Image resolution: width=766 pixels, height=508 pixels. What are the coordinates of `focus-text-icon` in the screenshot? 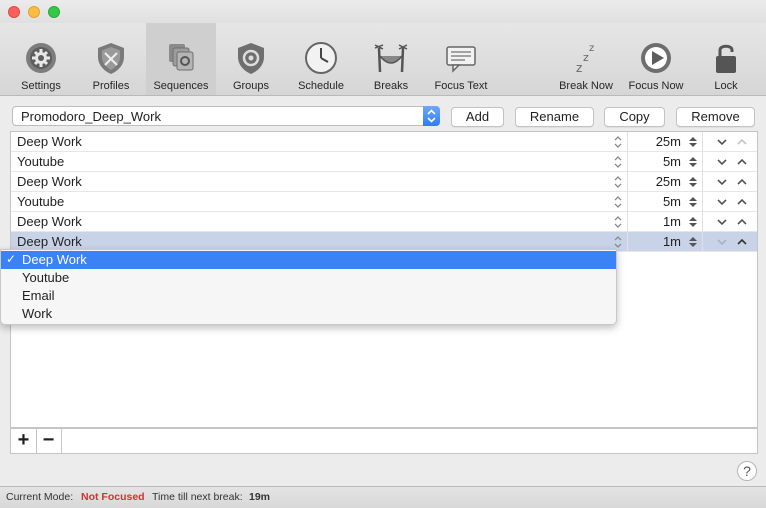 It's located at (461, 59).